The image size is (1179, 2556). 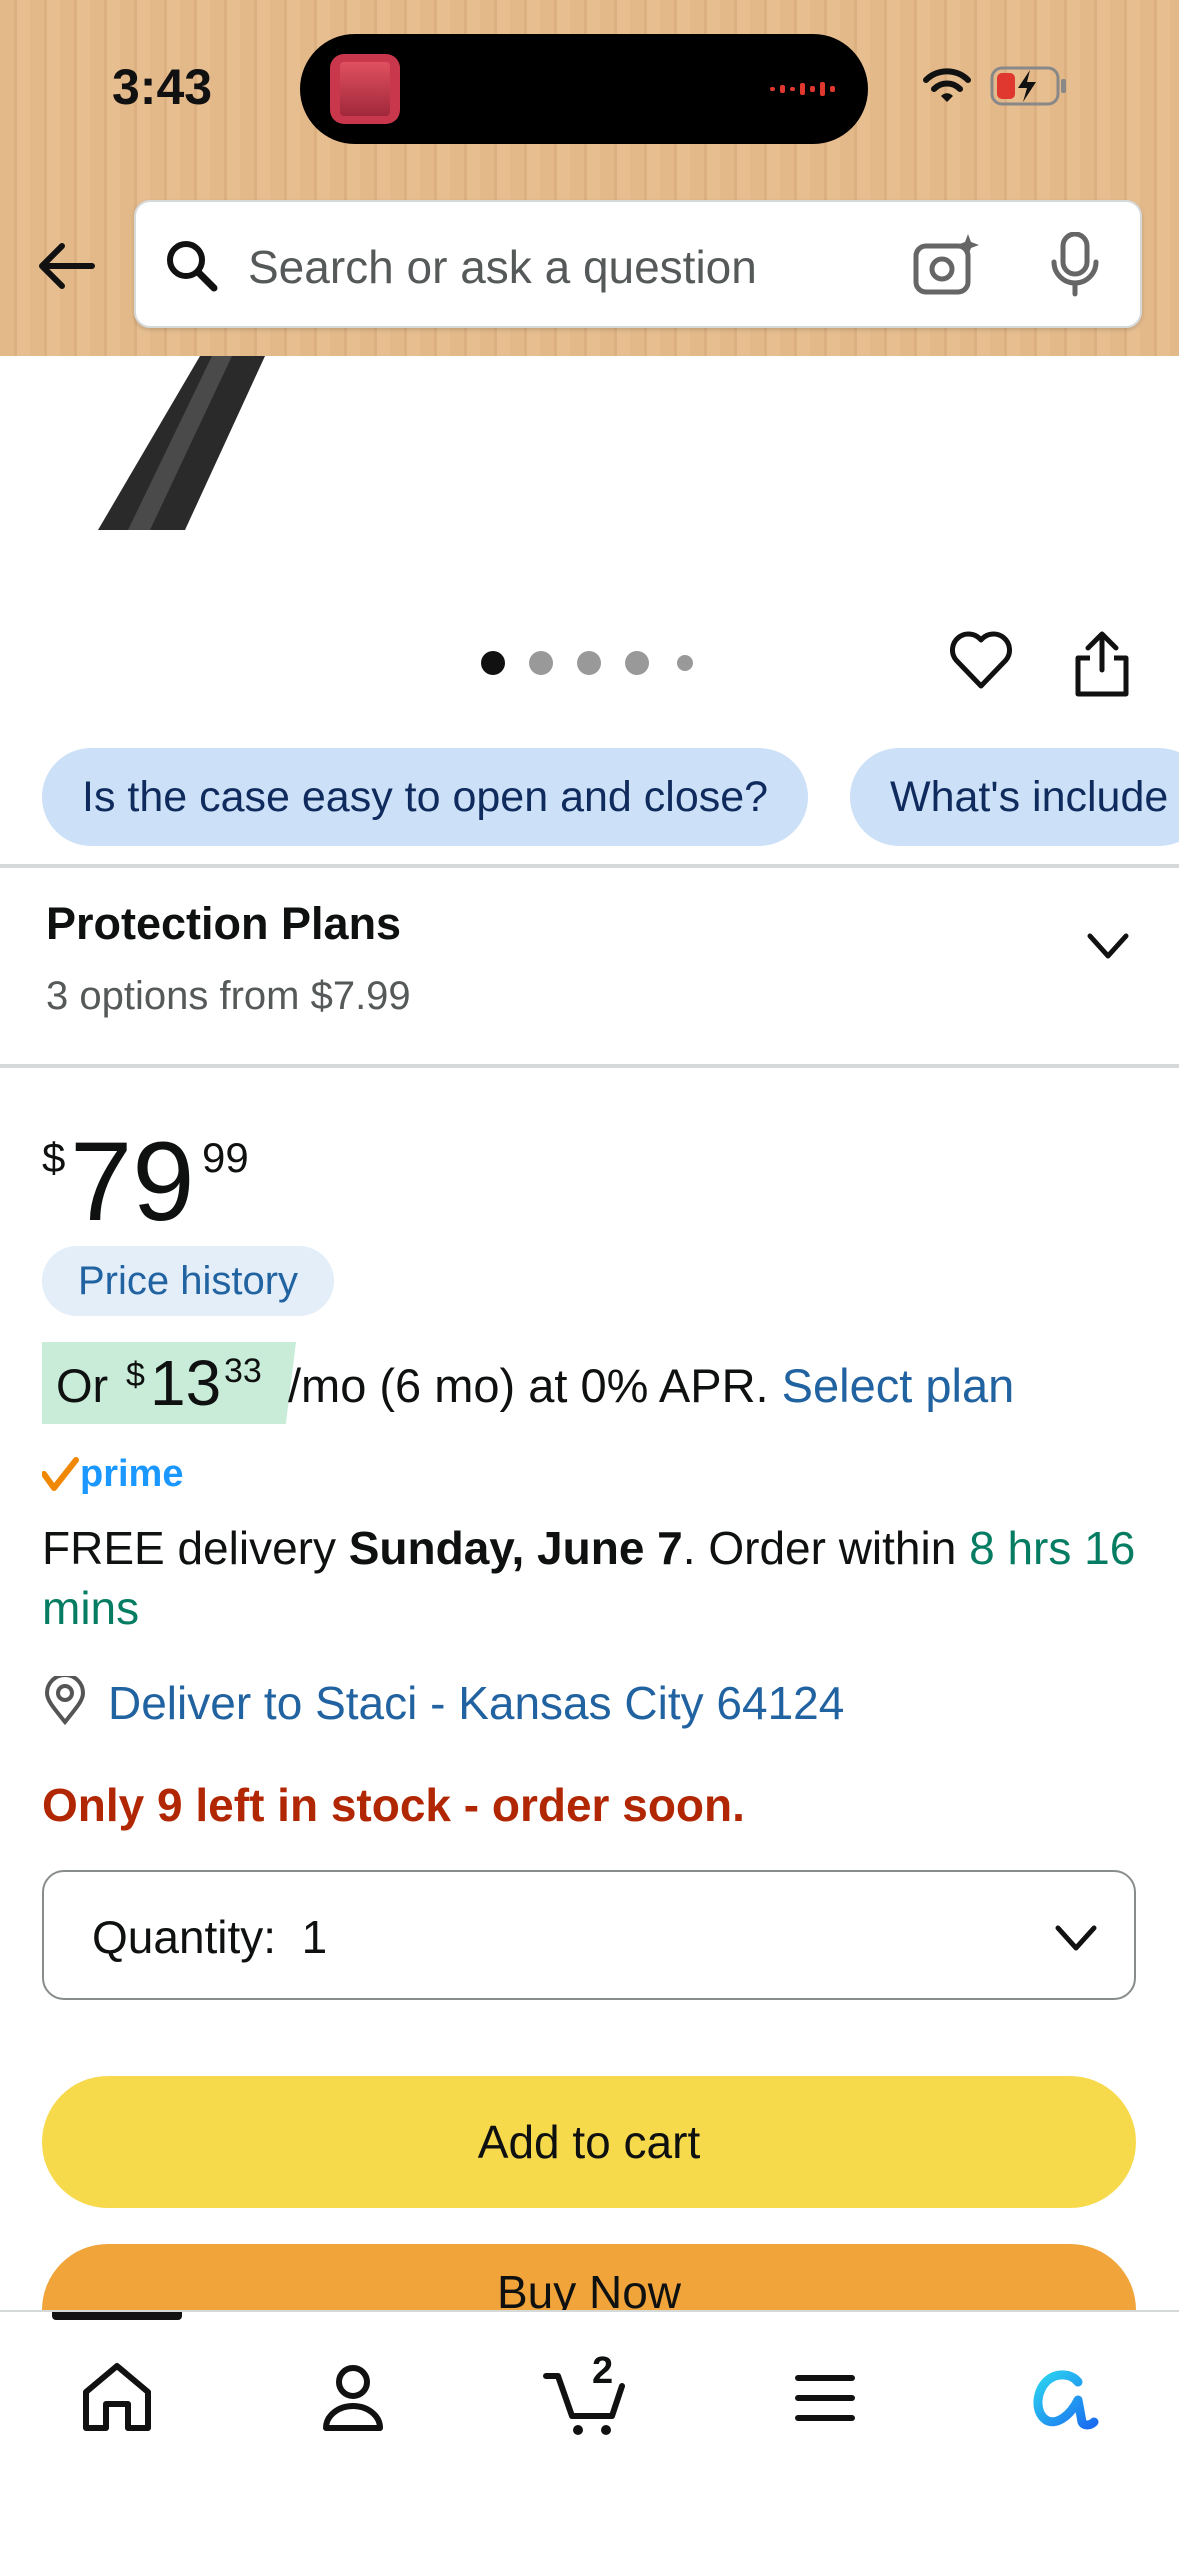 I want to click on deliver-to-link: Deliver to Staci - Kansas City 64124, so click(x=476, y=1703).